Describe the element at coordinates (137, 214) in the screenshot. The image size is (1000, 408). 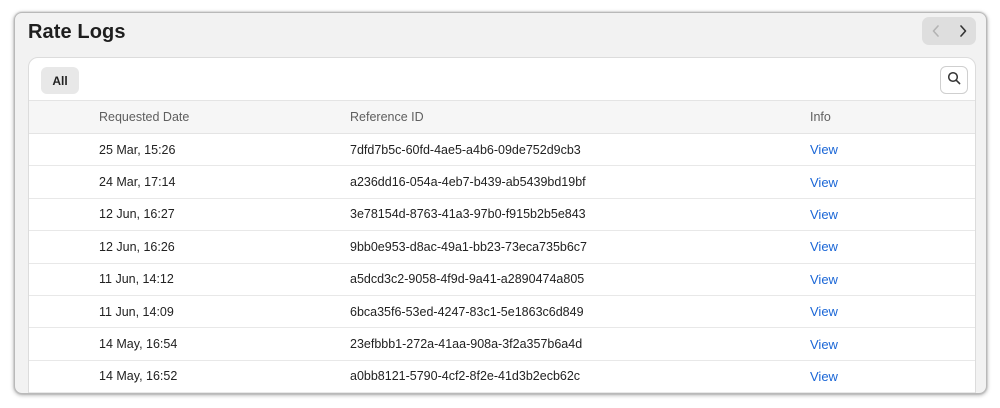
I see `requested-date-cell: 12 Jun, 16:27` at that location.